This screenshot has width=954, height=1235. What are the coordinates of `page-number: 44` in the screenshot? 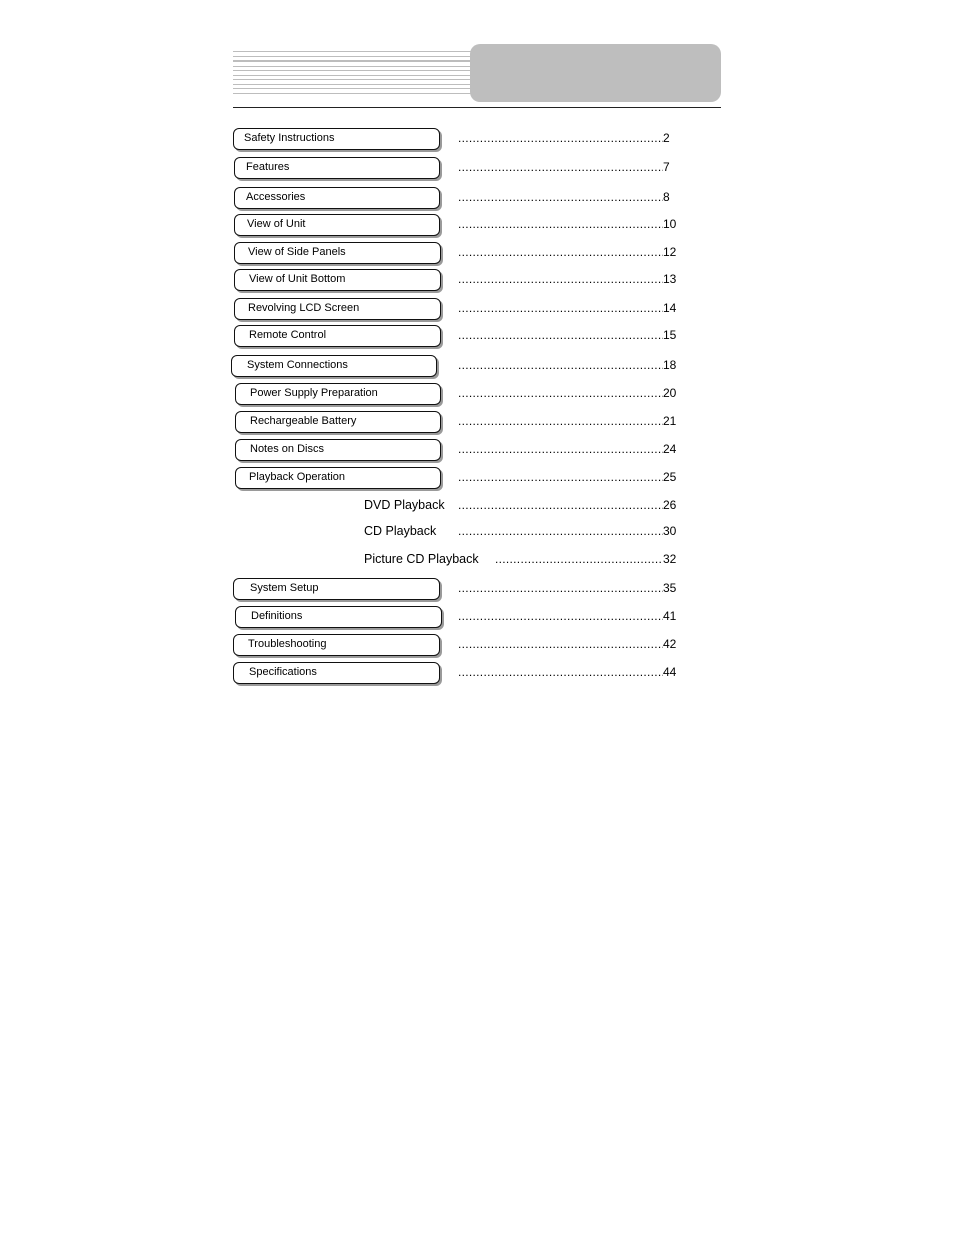 It's located at (670, 672).